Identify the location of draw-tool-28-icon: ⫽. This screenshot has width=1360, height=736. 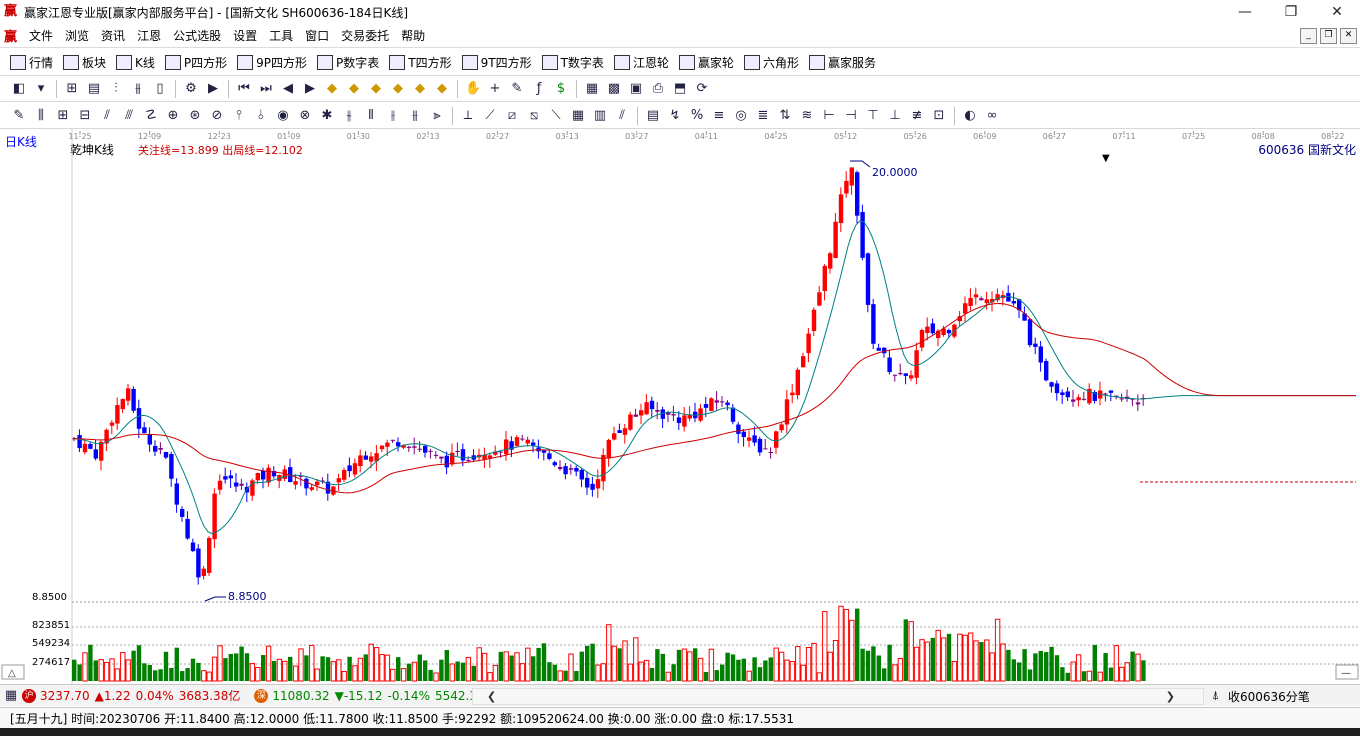
(622, 116).